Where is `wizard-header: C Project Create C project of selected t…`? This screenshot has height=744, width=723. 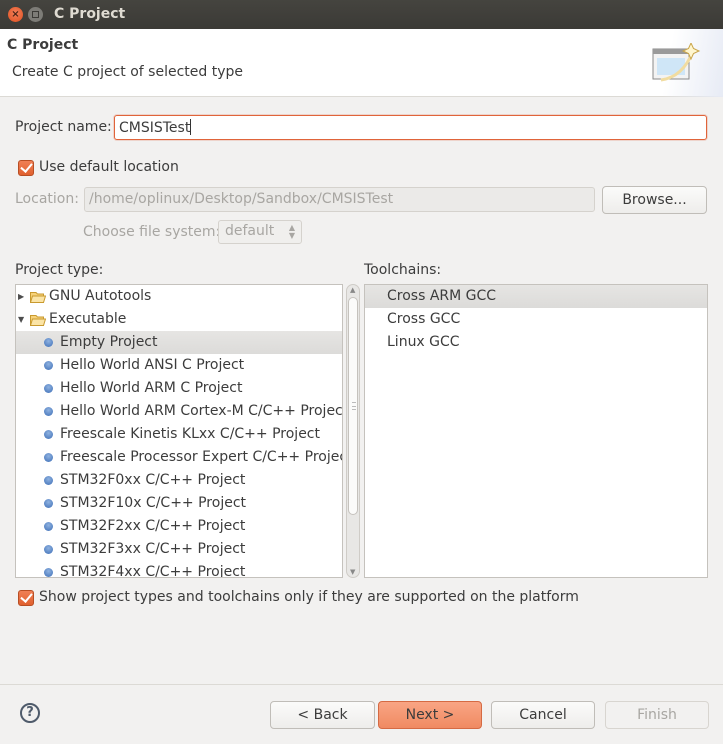 wizard-header: C Project Create C project of selected t… is located at coordinates (361, 63).